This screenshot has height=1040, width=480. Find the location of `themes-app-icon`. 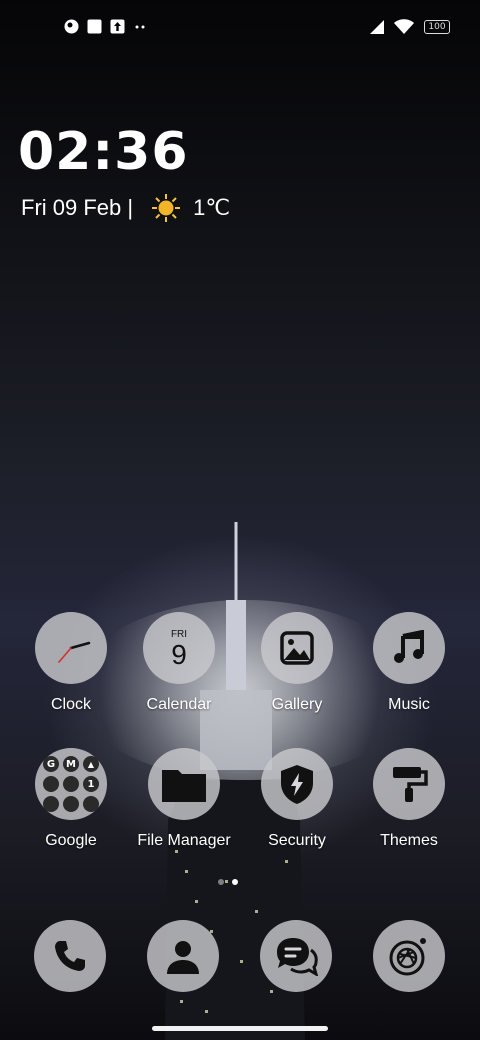

themes-app-icon is located at coordinates (409, 784).